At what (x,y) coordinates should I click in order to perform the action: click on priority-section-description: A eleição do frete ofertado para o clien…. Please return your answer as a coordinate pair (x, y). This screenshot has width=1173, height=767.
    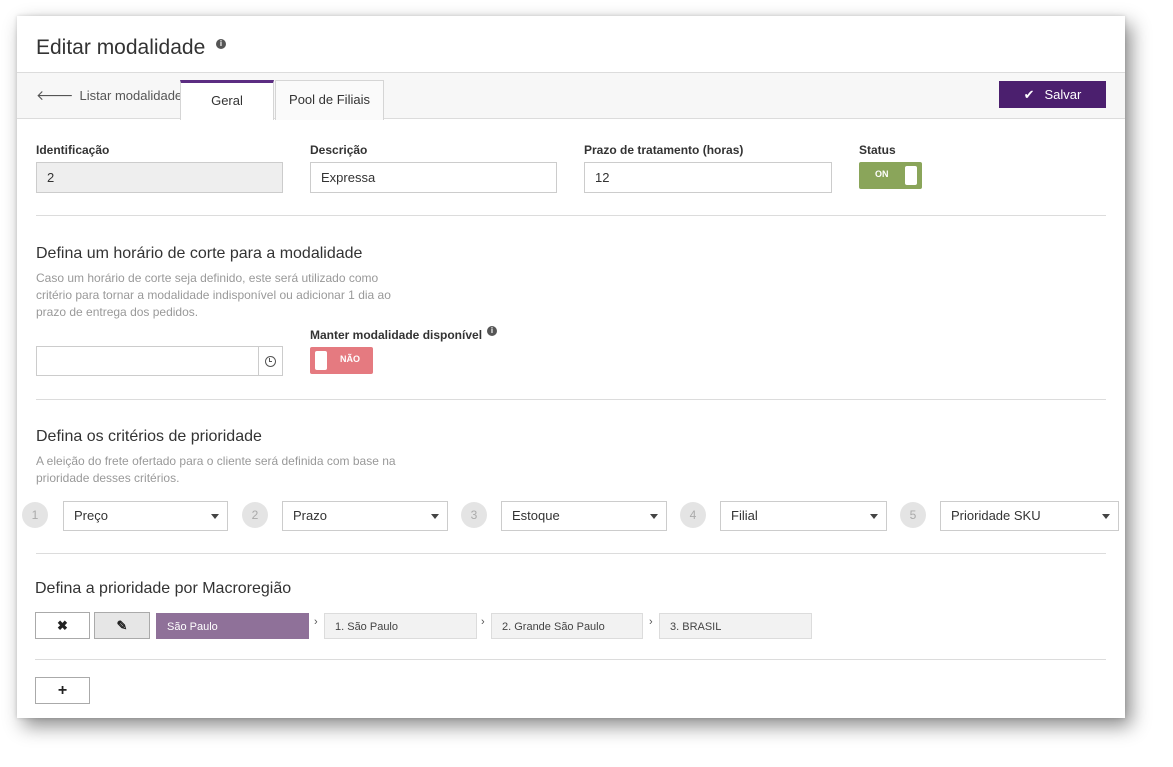
    Looking at the image, I should click on (216, 469).